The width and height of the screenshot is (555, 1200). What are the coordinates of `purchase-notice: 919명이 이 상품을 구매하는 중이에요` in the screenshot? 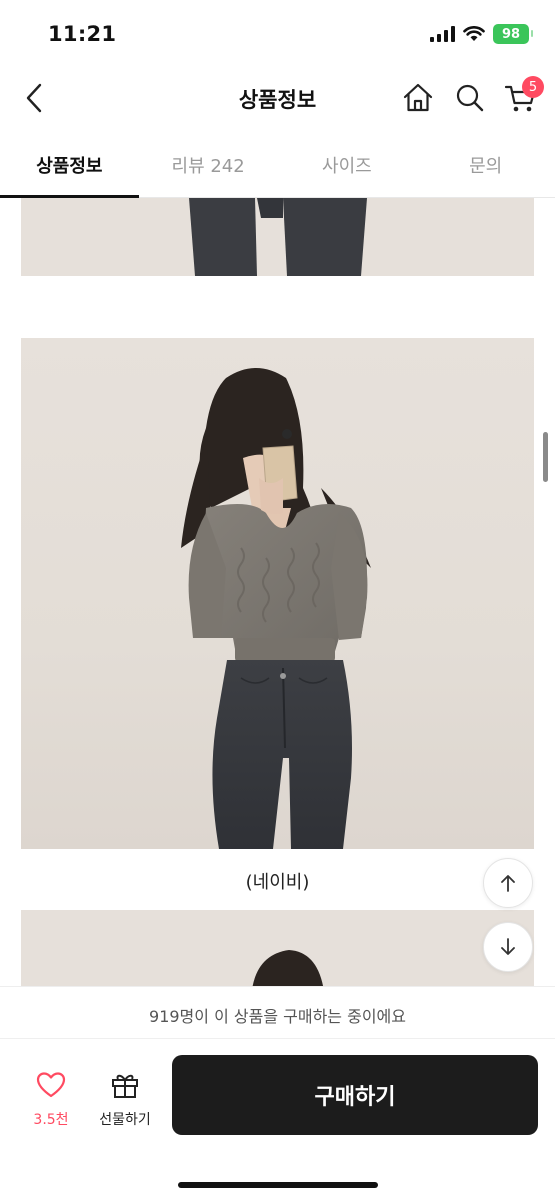 It's located at (277, 1012).